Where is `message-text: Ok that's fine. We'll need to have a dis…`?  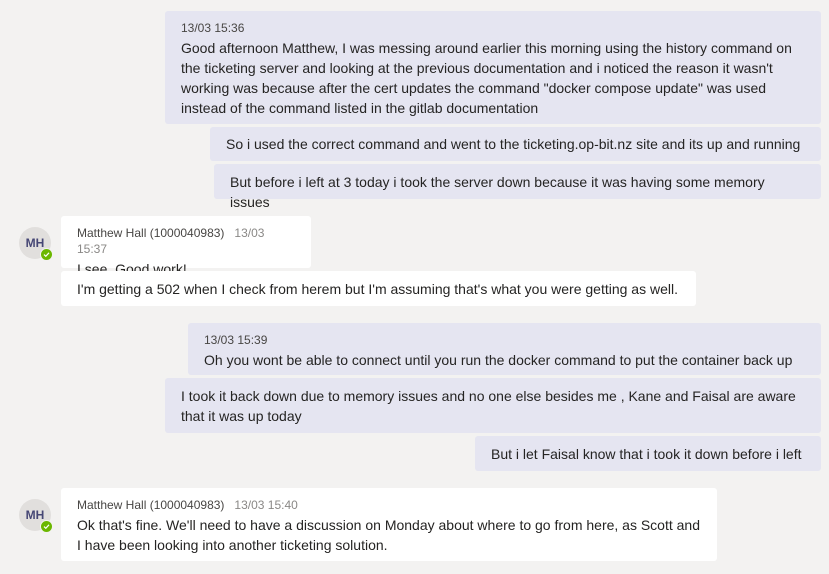 message-text: Ok that's fine. We'll need to have a dis… is located at coordinates (388, 535).